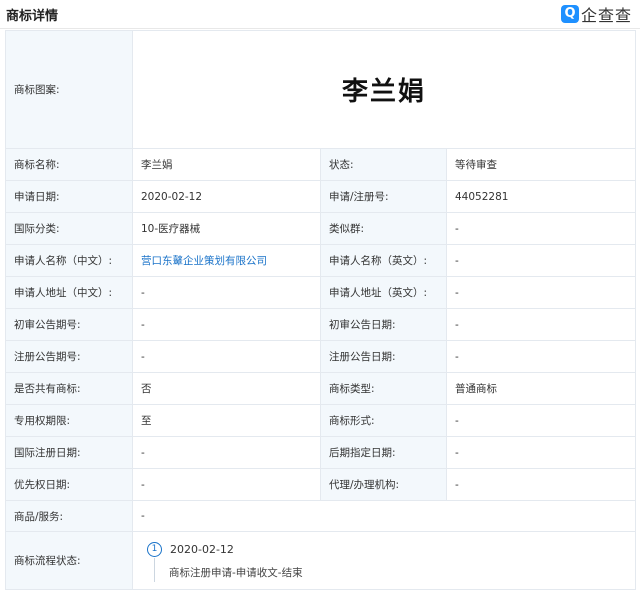 The height and width of the screenshot is (595, 640). I want to click on field-label: 申请人地址（英文）:, so click(383, 292).